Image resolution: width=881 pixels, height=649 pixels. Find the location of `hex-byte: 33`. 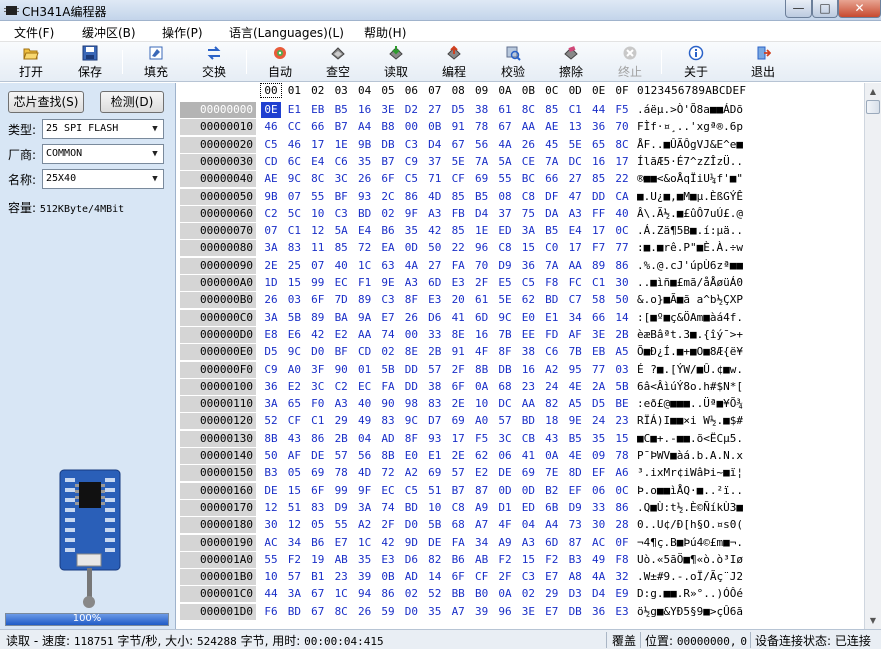

hex-byte: 33 is located at coordinates (435, 335).